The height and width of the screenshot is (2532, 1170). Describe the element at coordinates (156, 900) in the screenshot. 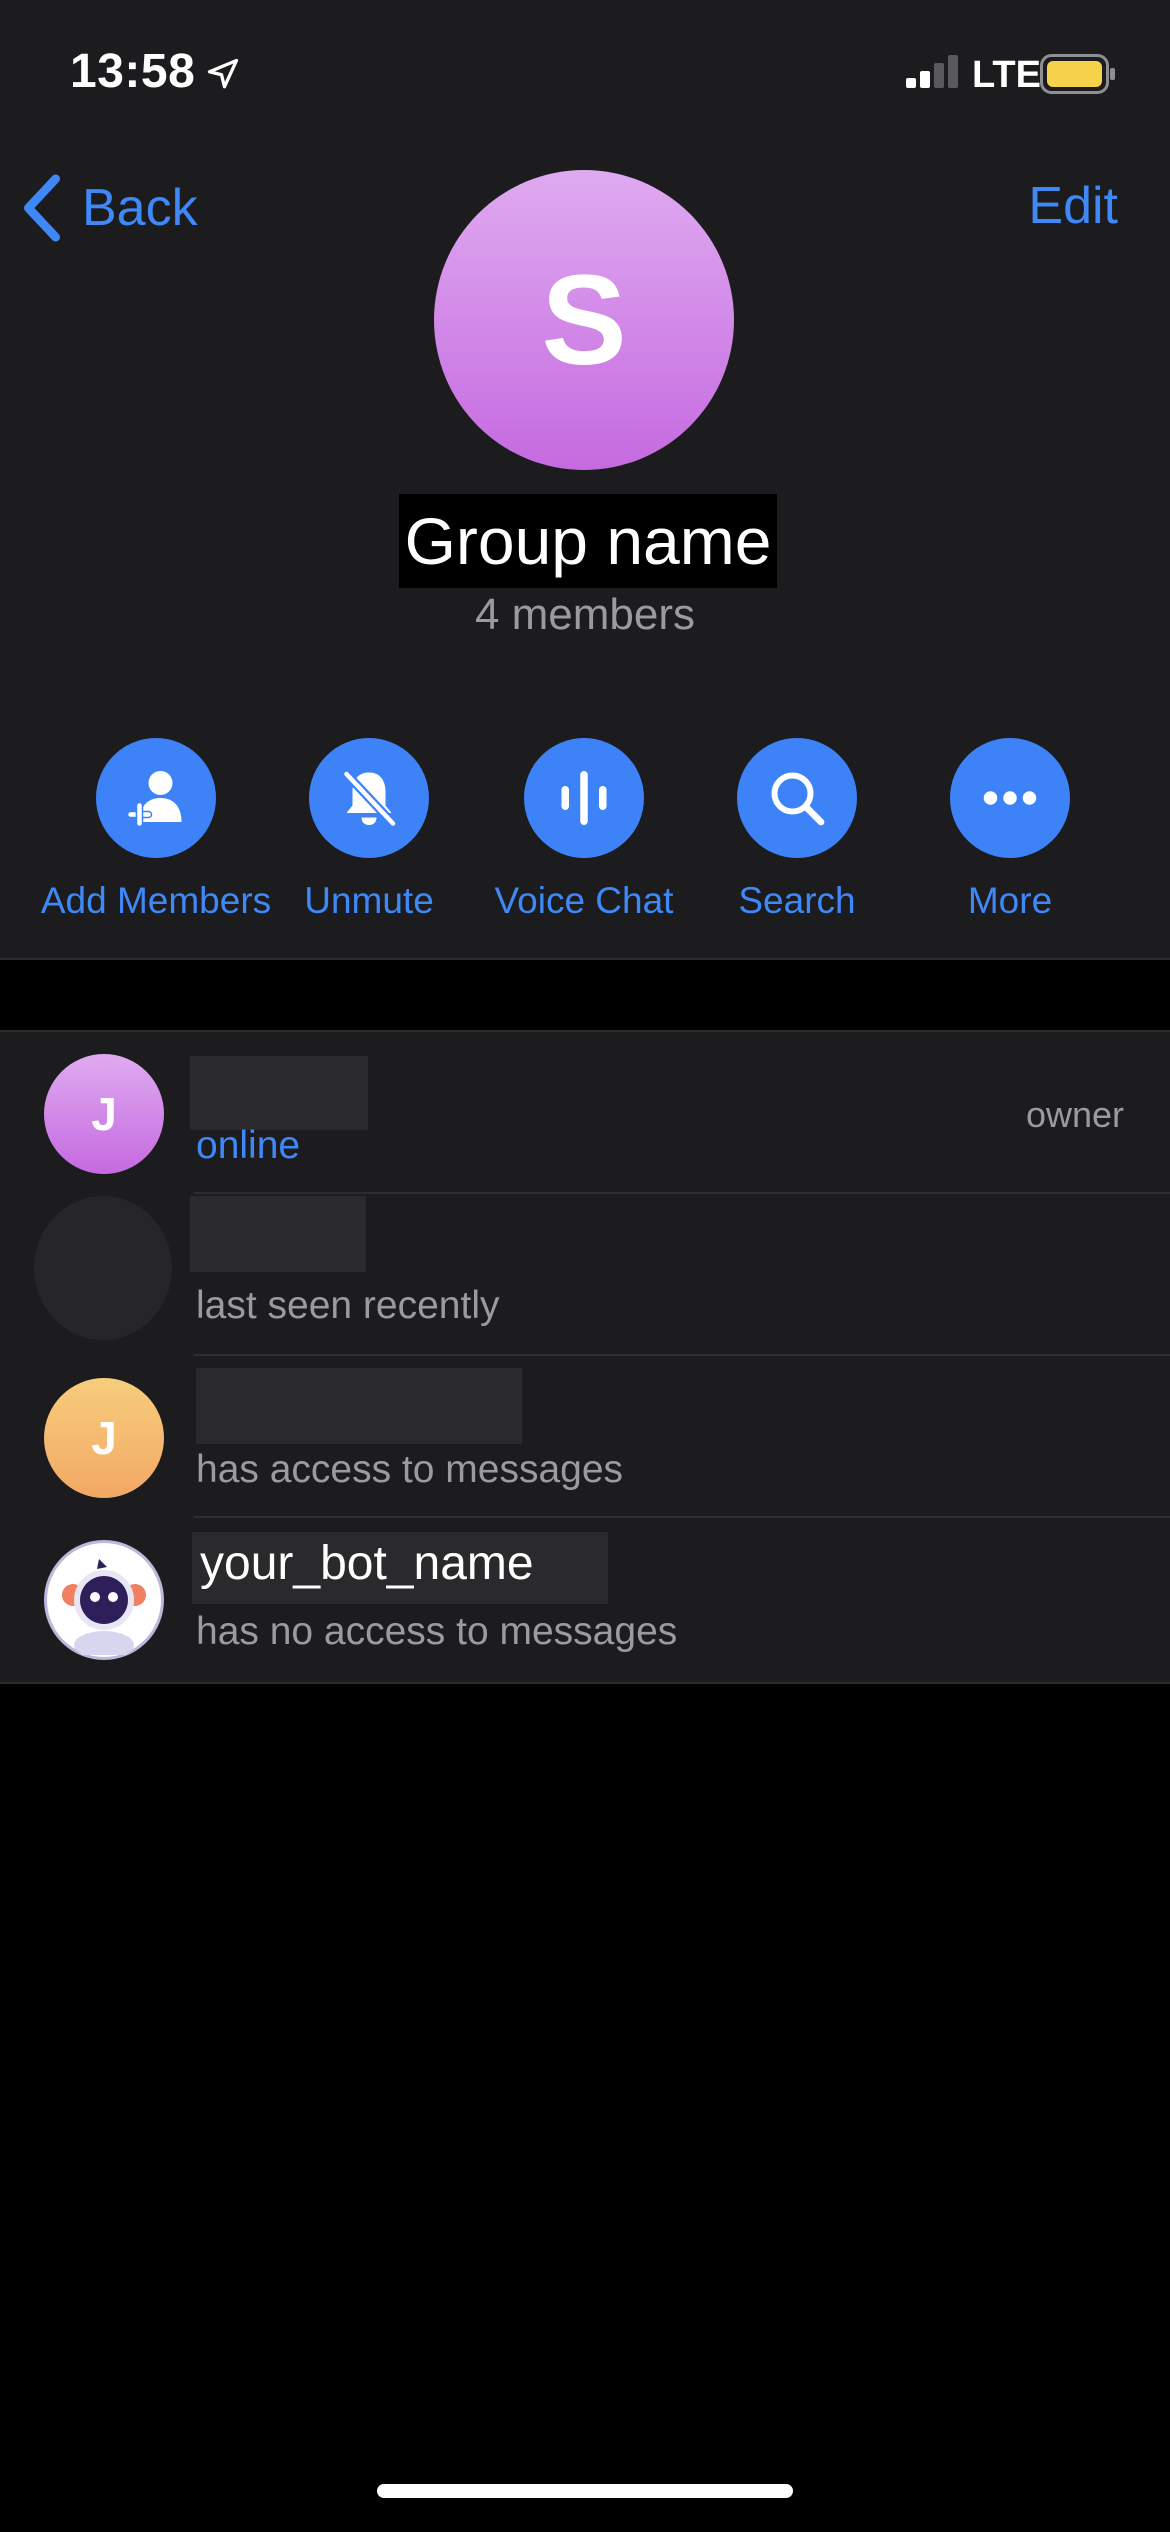

I see `add-members-label: Add Members` at that location.